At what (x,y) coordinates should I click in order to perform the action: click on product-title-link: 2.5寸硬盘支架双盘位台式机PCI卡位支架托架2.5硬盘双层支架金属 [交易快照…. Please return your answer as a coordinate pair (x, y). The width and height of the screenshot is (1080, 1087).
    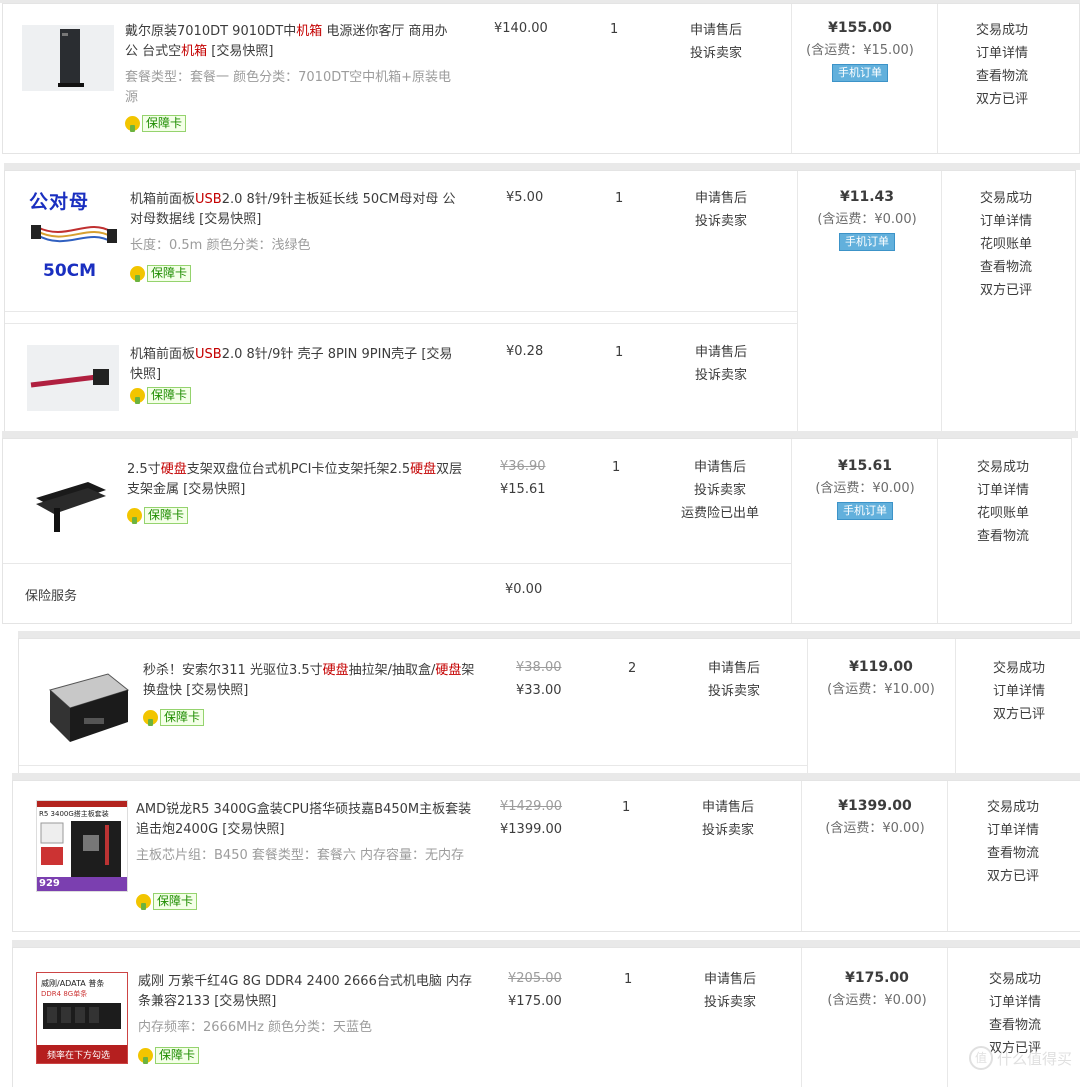
    Looking at the image, I should click on (297, 480).